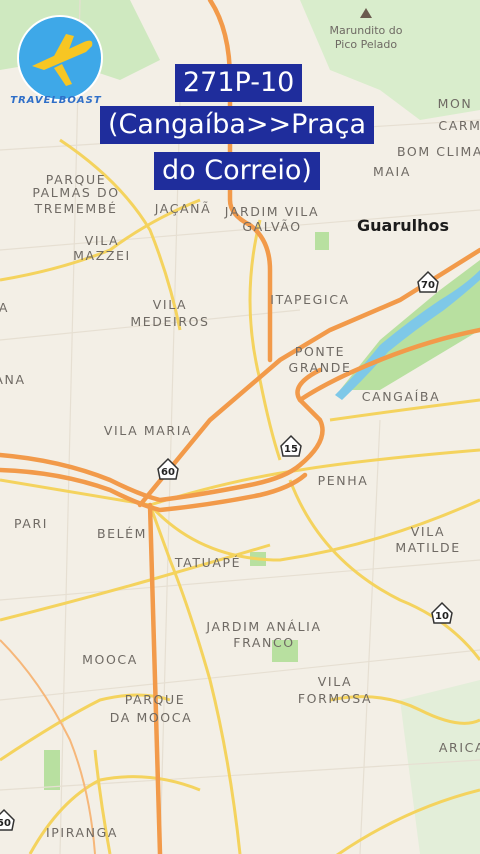 Image resolution: width=480 pixels, height=854 pixels. I want to click on area-label-pari: PARI, so click(31, 523).